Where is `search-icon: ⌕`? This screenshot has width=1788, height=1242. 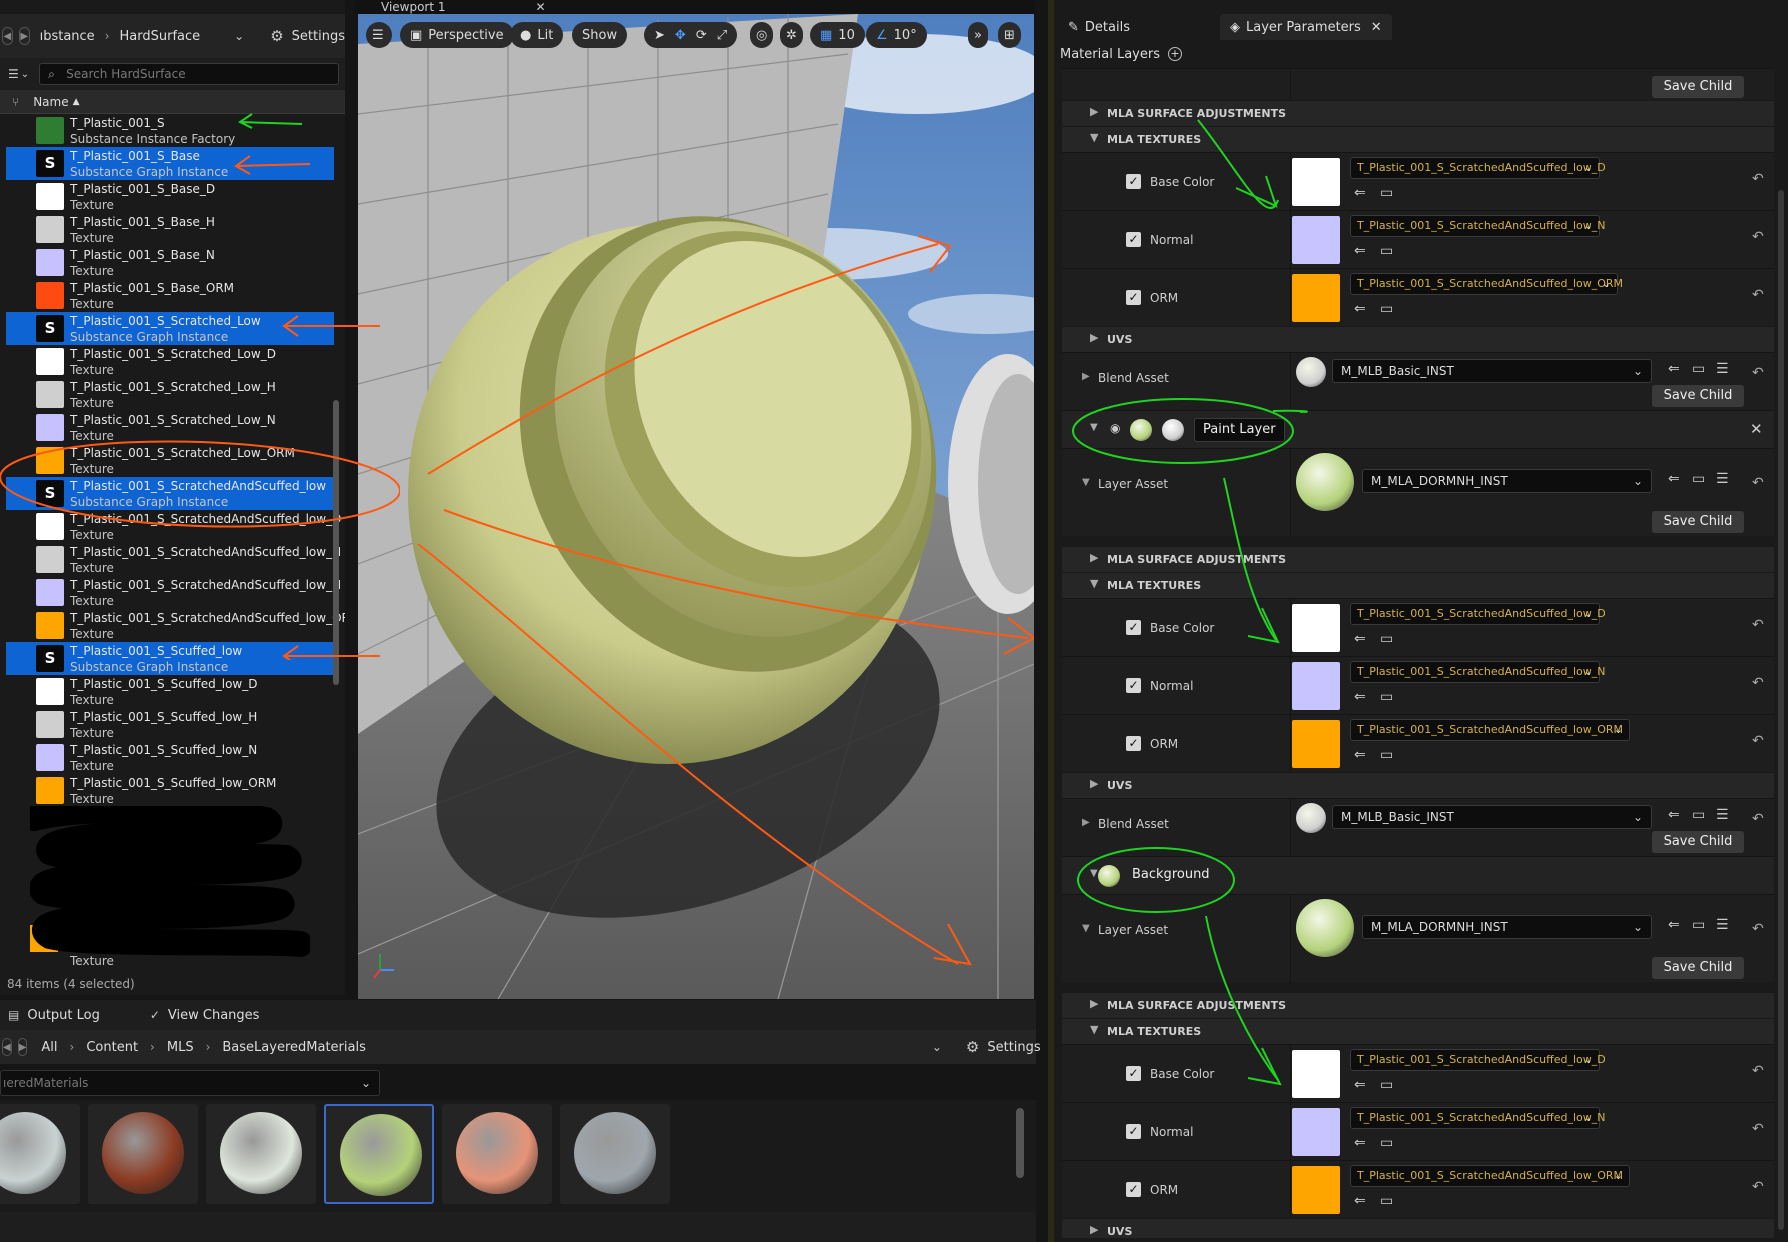
search-icon: ⌕ is located at coordinates (51, 74).